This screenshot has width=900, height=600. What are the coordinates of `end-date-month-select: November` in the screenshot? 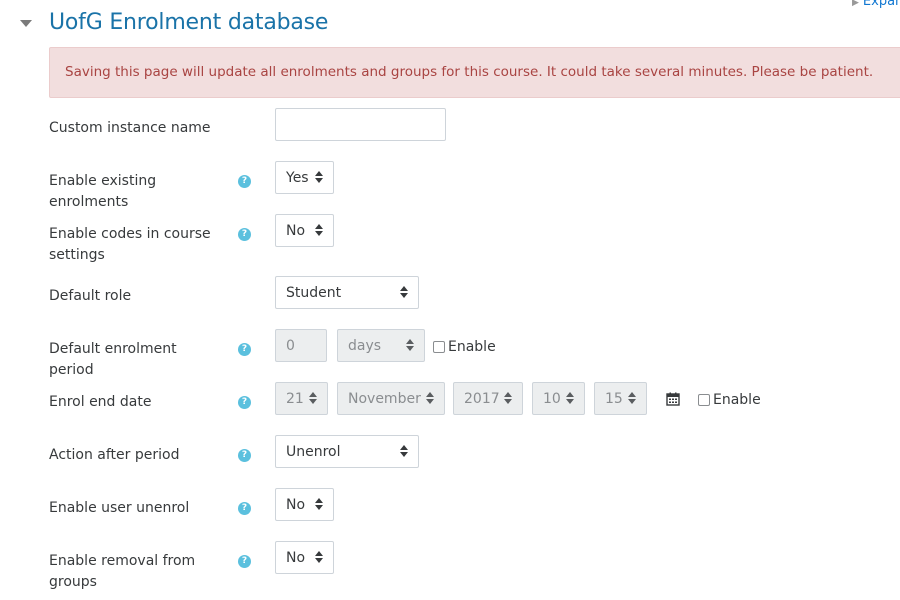 It's located at (391, 398).